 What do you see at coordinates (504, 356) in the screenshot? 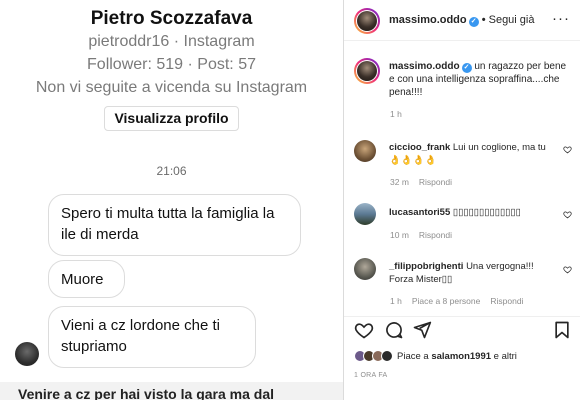
I see `likes-suffix: e altri` at bounding box center [504, 356].